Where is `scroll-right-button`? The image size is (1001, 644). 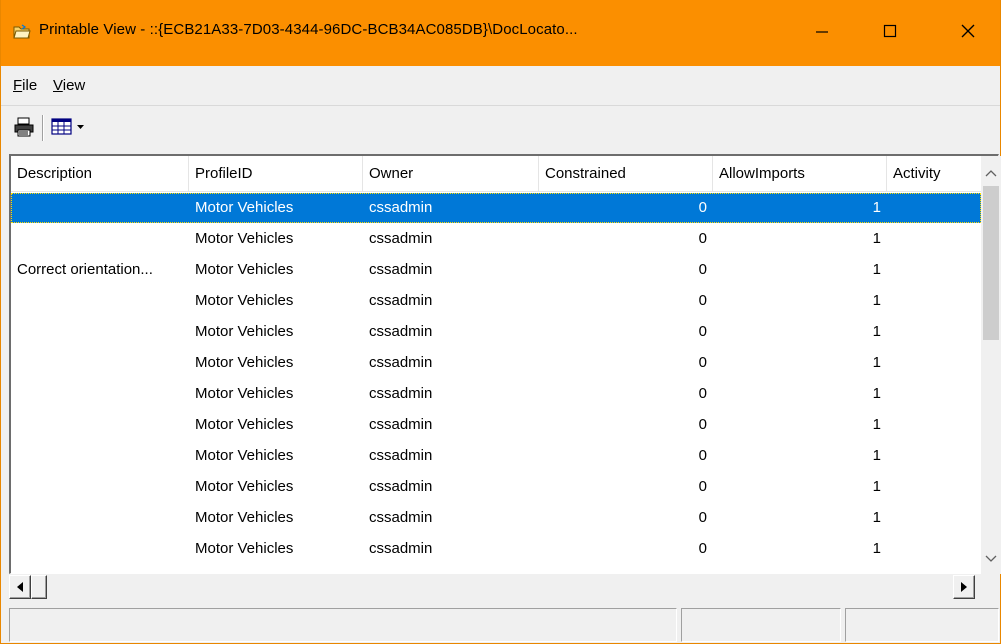 scroll-right-button is located at coordinates (964, 587).